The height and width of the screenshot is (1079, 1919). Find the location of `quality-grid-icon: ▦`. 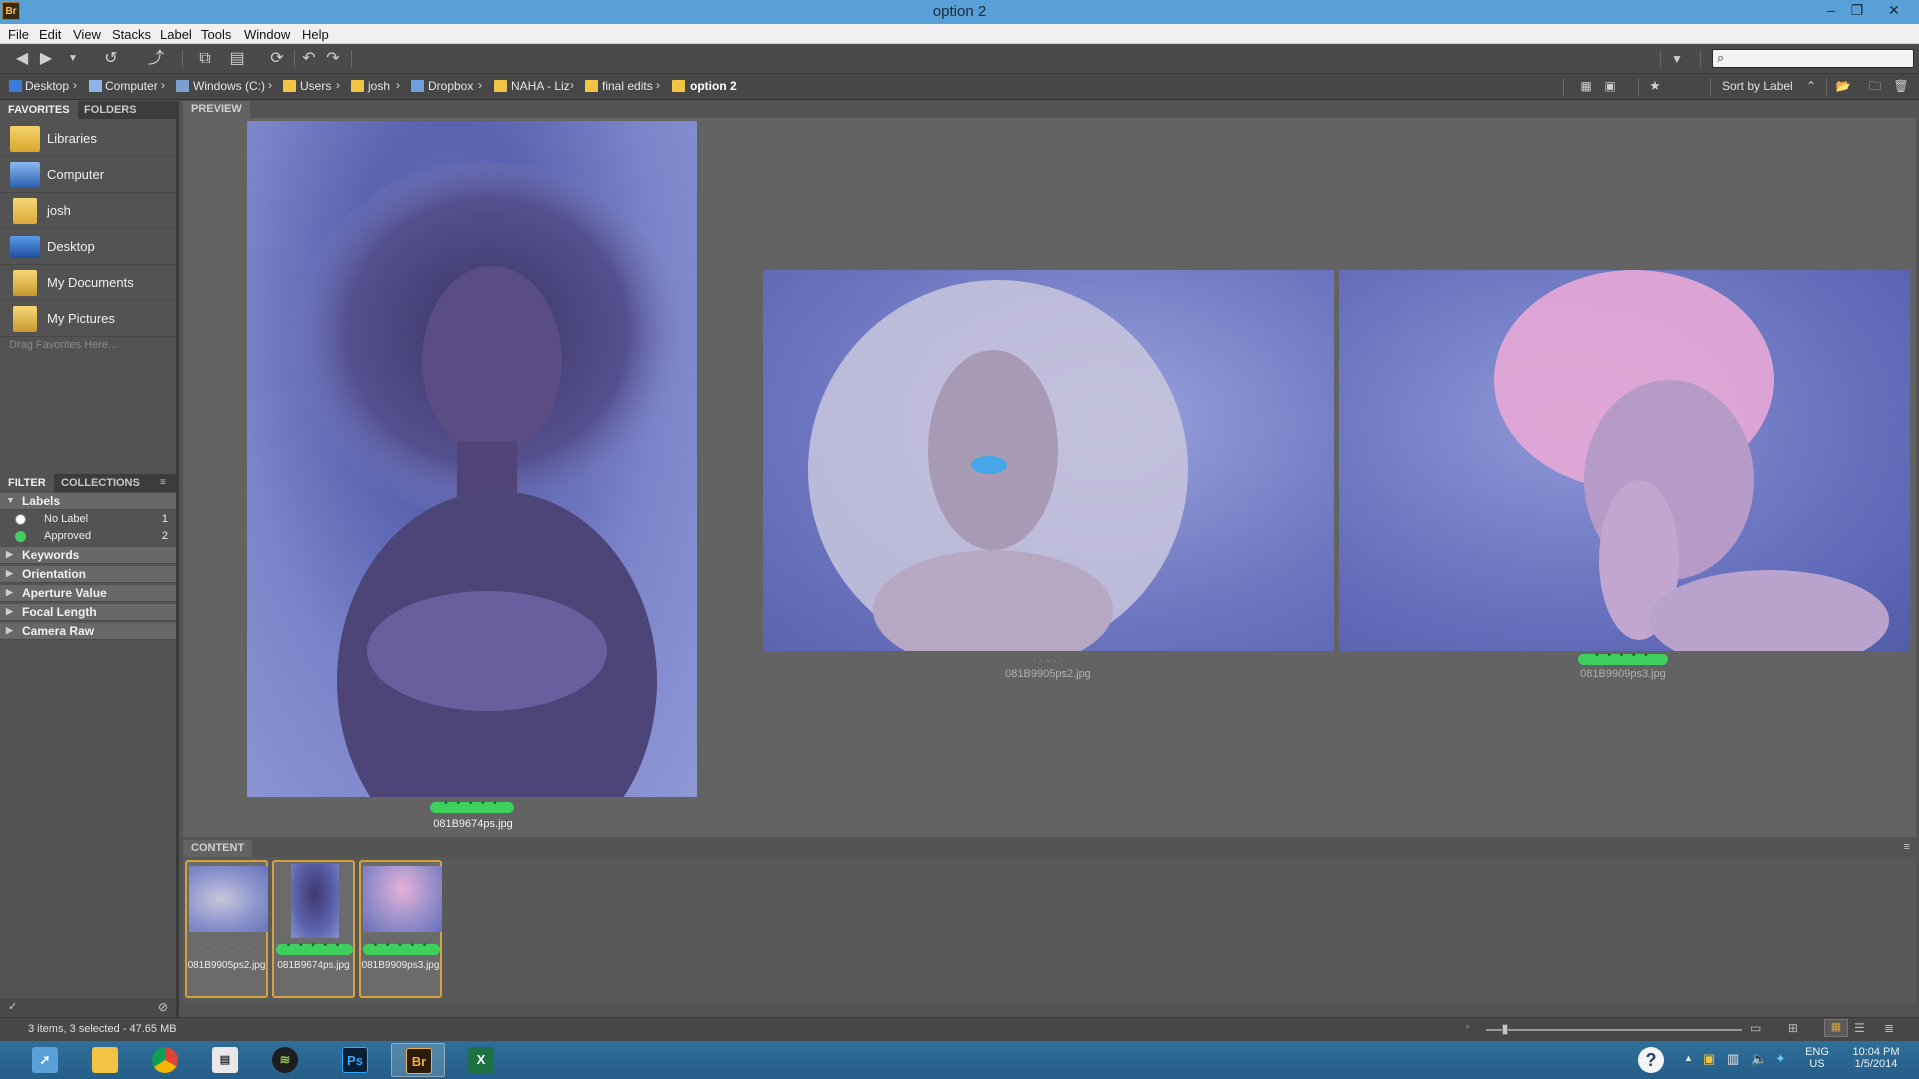

quality-grid-icon: ▦ is located at coordinates (1586, 86).